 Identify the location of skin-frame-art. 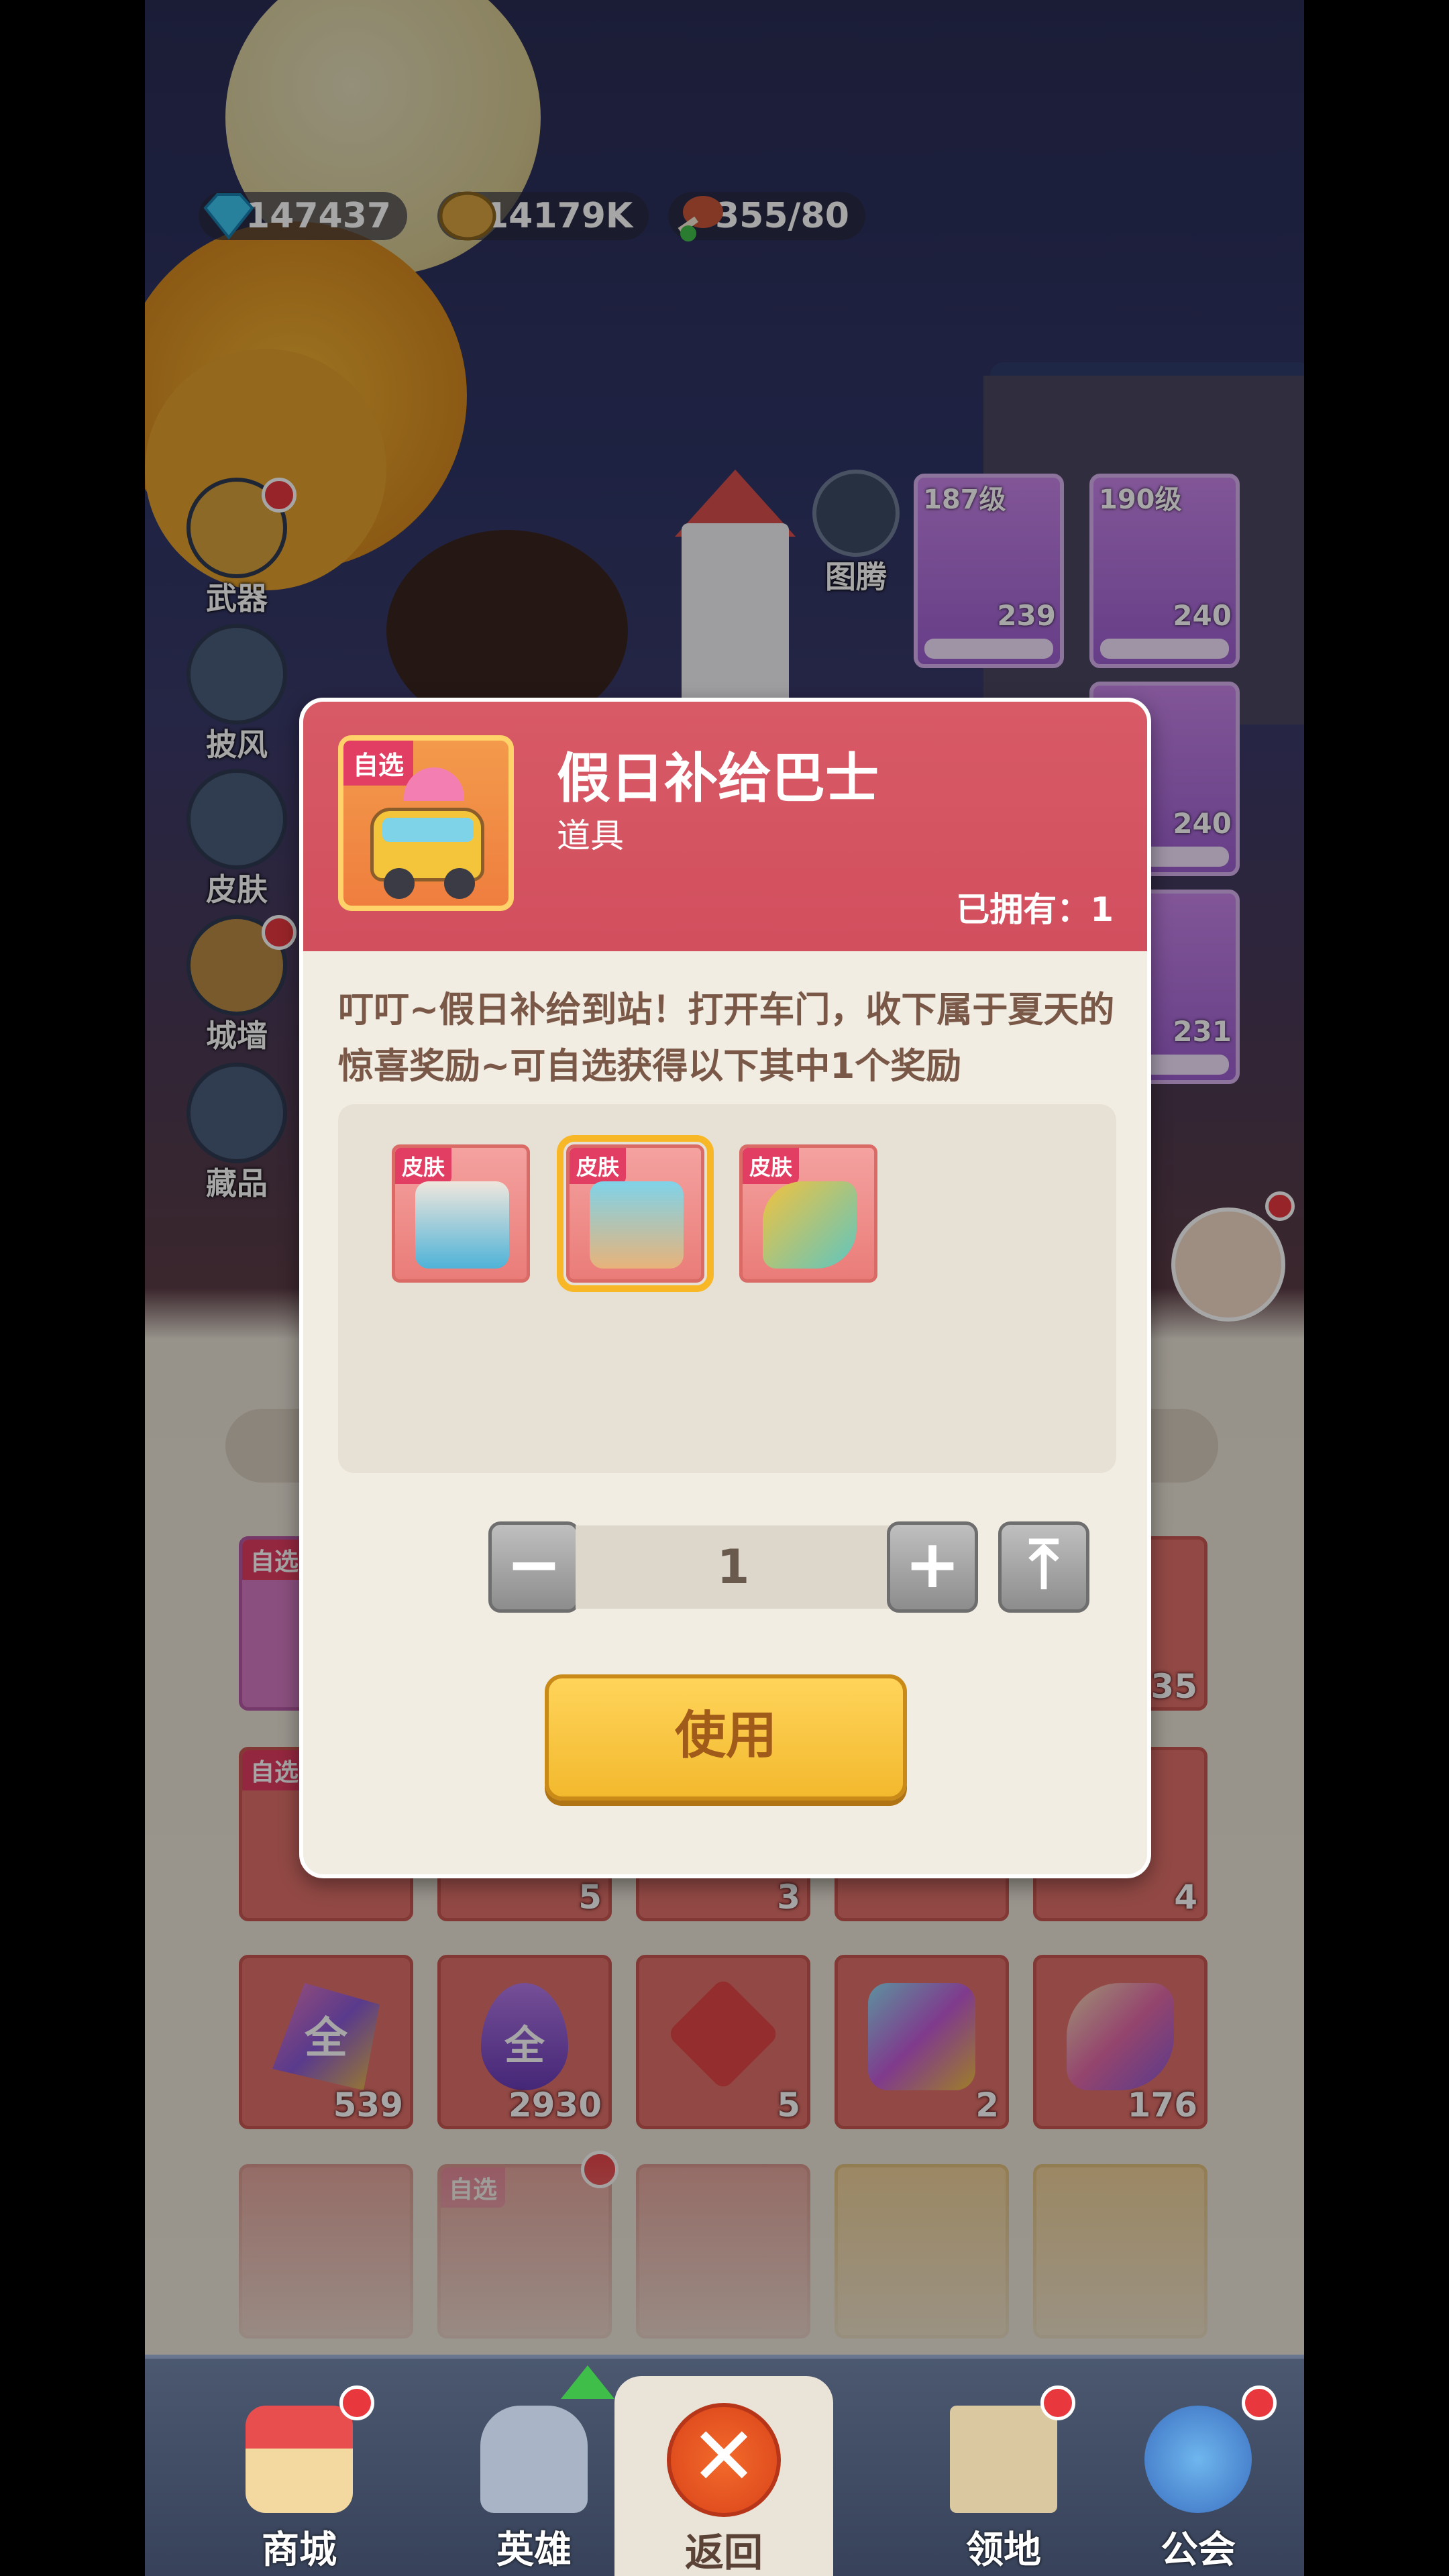
(637, 1225).